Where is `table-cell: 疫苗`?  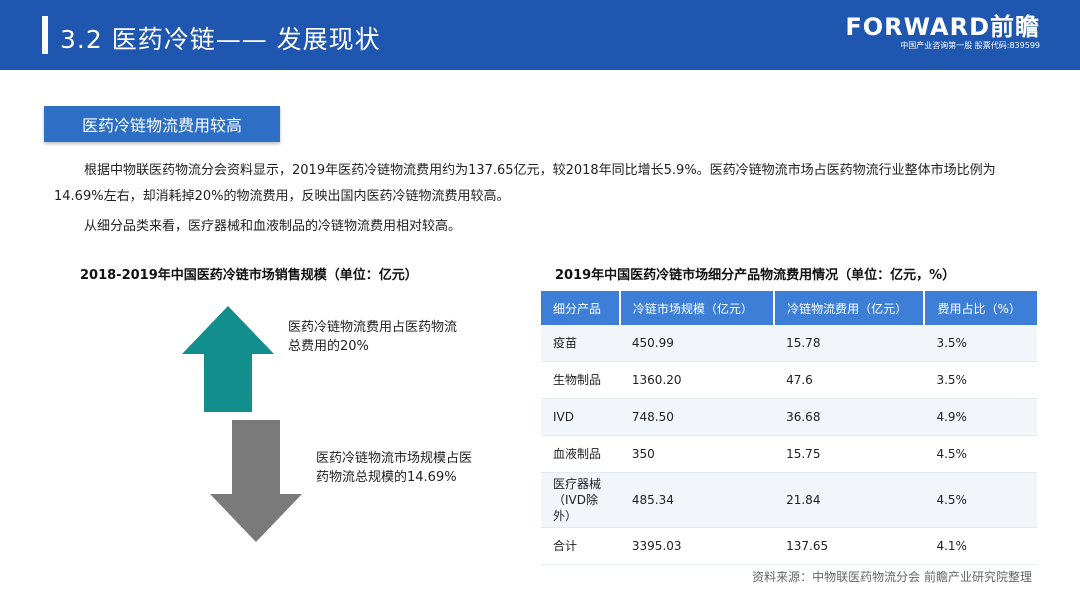 table-cell: 疫苗 is located at coordinates (580, 343).